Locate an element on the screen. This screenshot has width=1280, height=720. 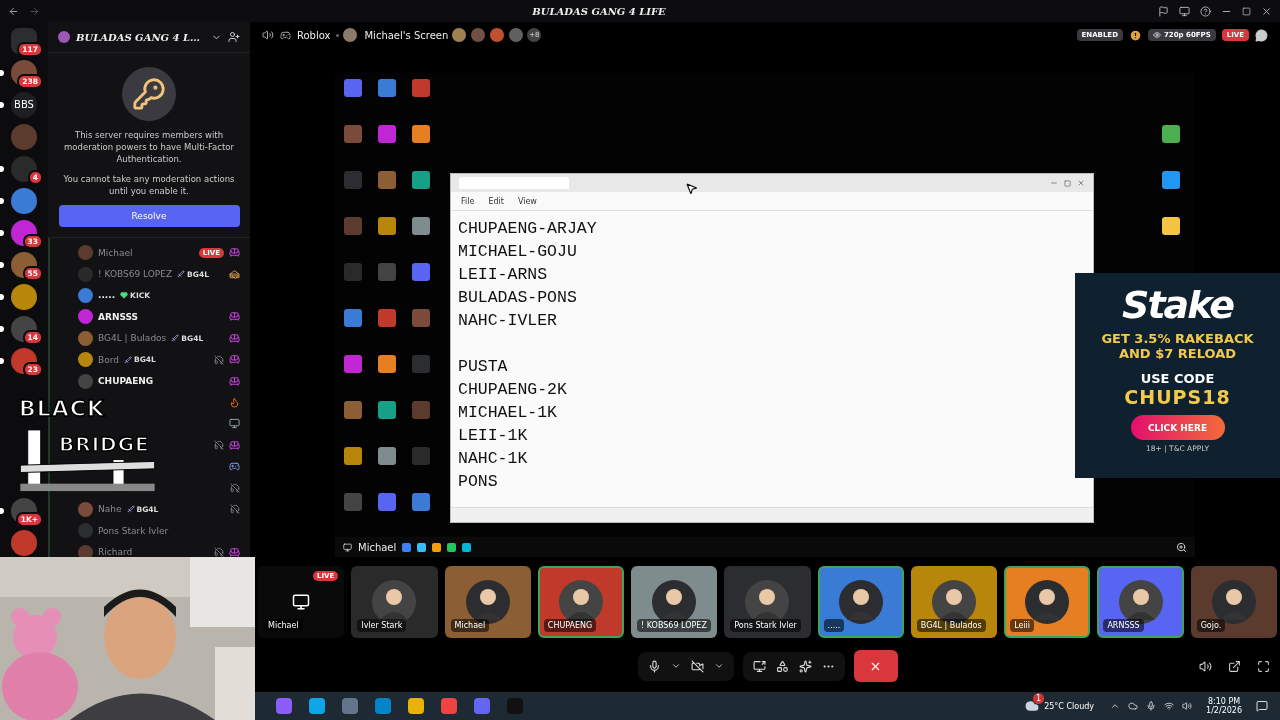
participant-tile: Michael is located at coordinates (487, 602).